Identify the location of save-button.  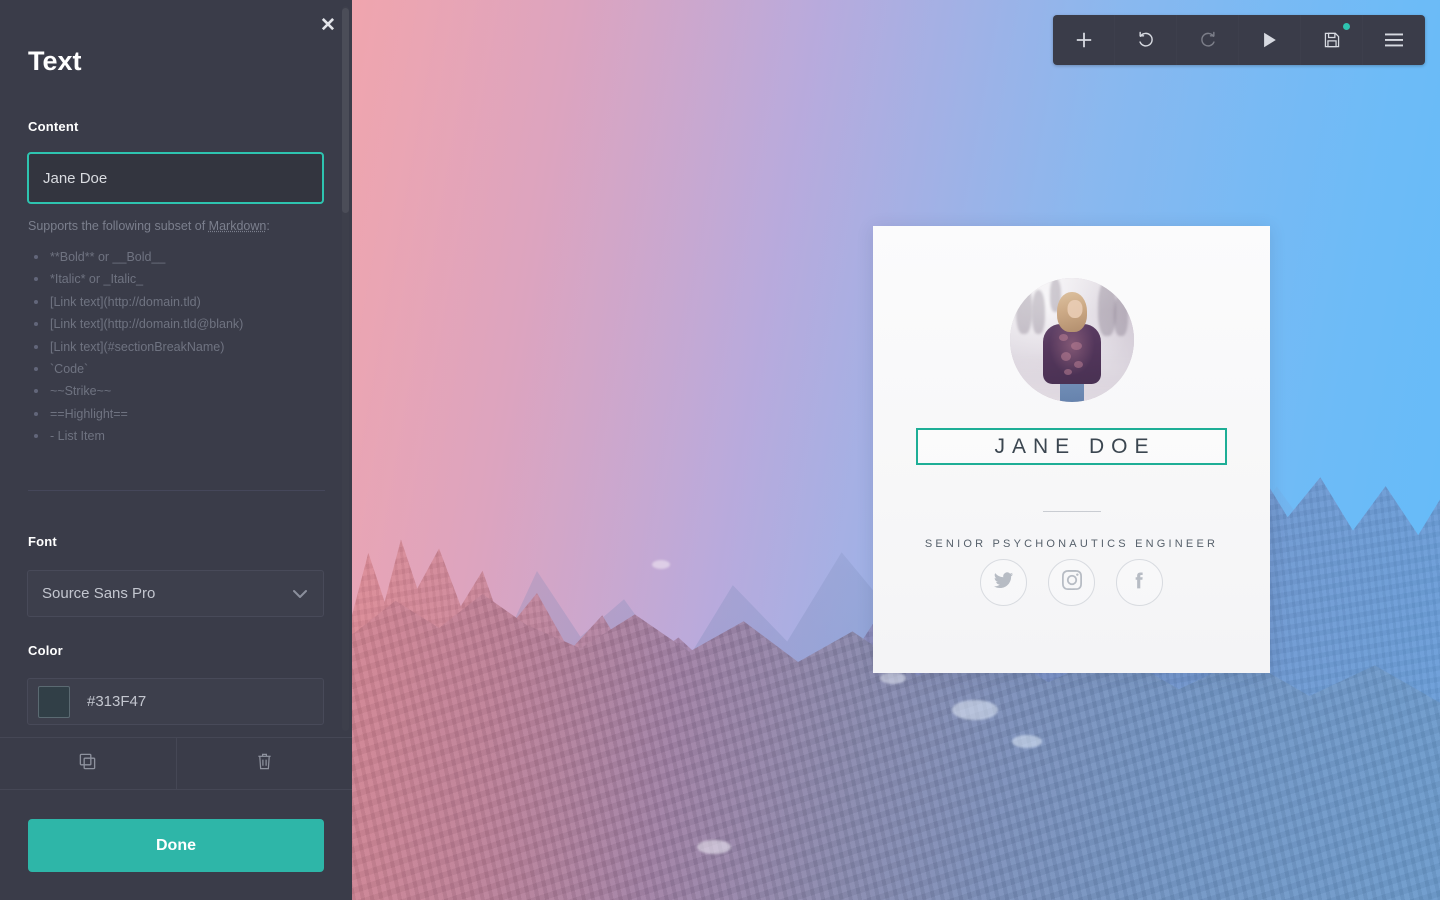
(1332, 40).